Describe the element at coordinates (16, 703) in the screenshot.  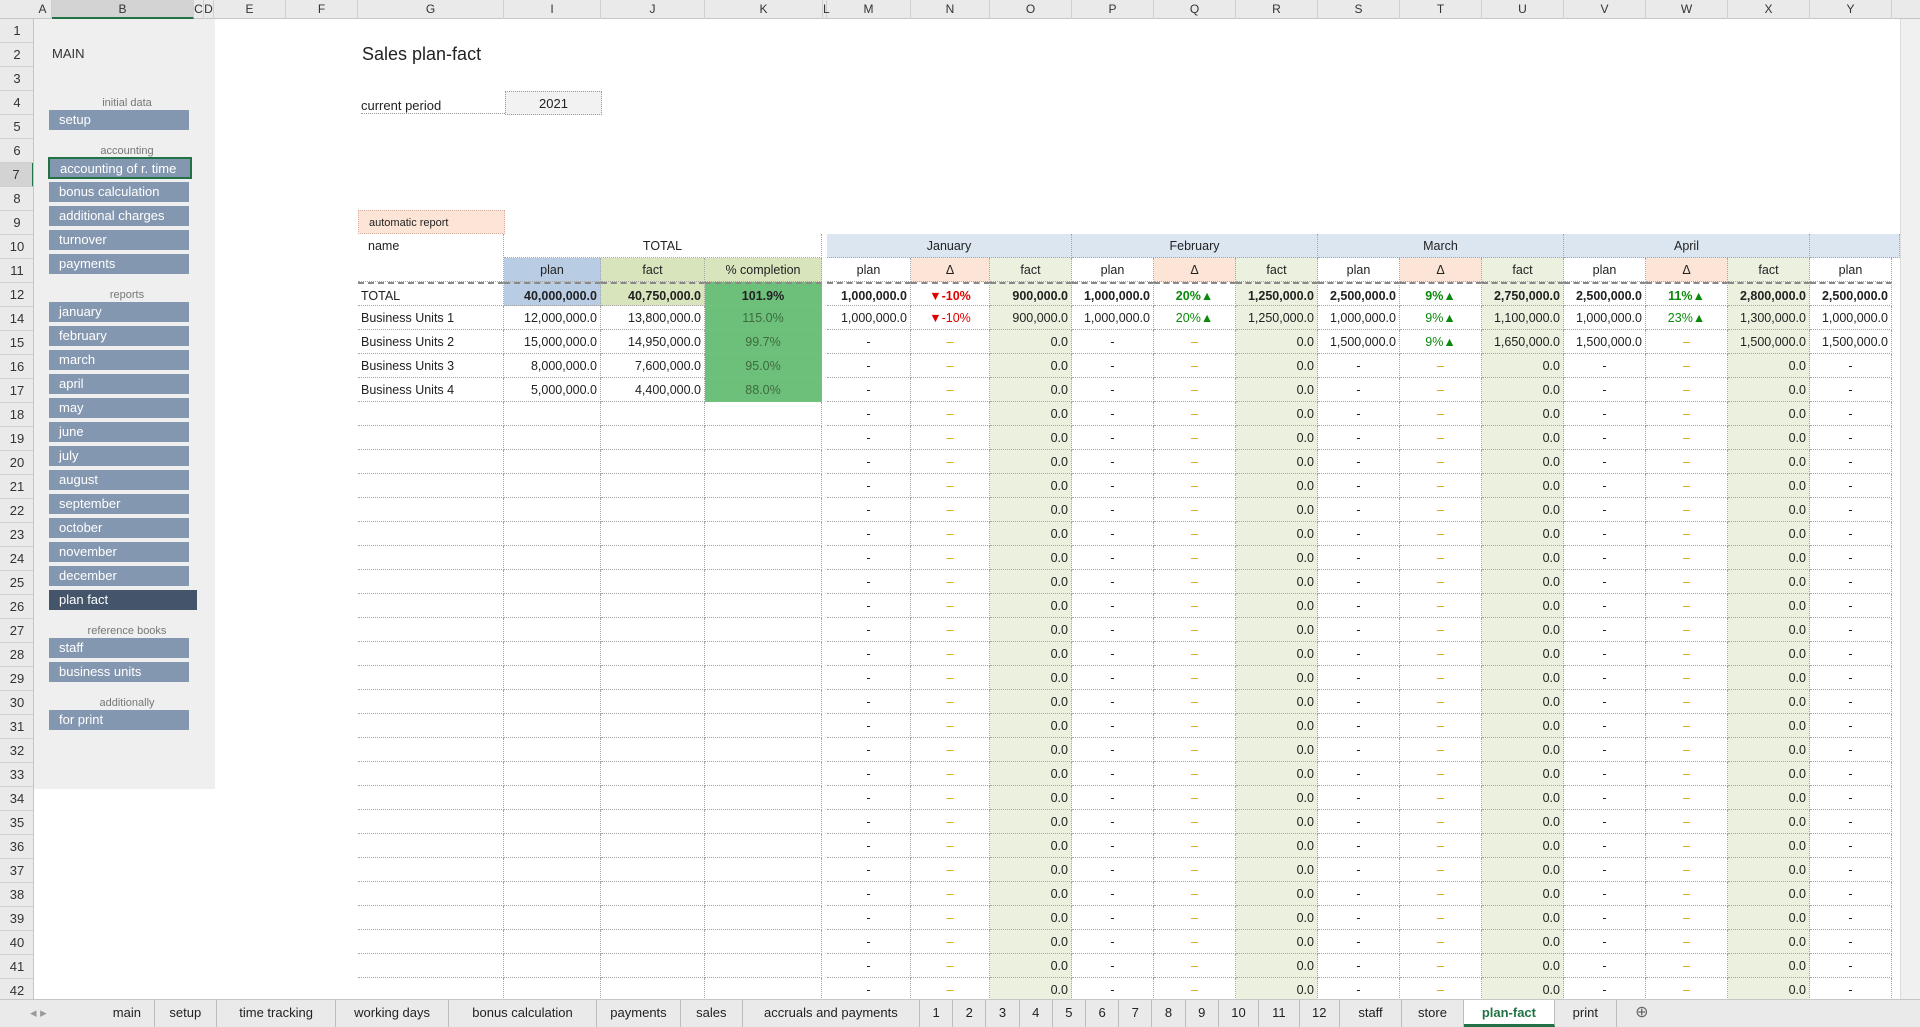
I see `row-header-30: 30` at that location.